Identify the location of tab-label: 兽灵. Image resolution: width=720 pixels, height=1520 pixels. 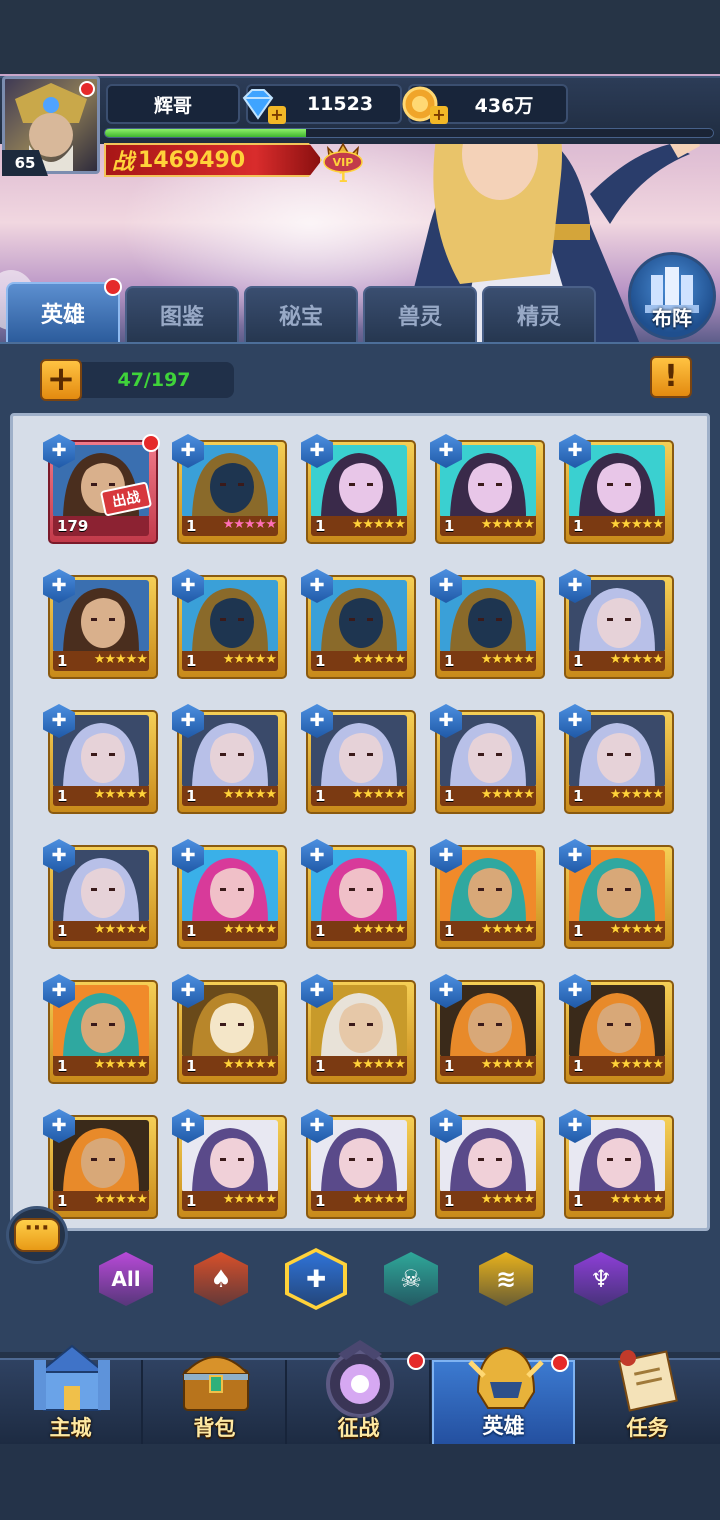
(419, 317).